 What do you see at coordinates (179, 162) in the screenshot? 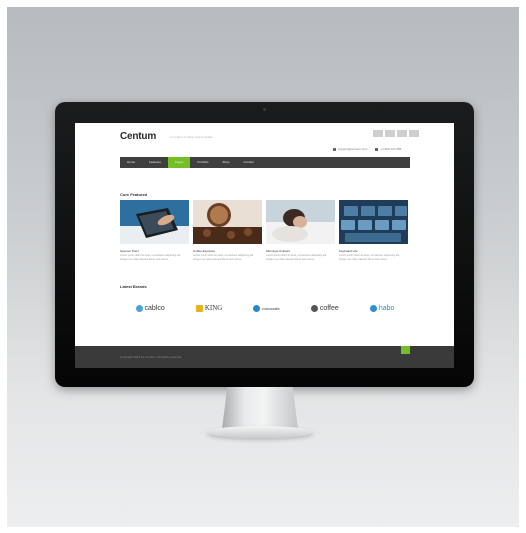
I see `nav-item-pages: Pages` at bounding box center [179, 162].